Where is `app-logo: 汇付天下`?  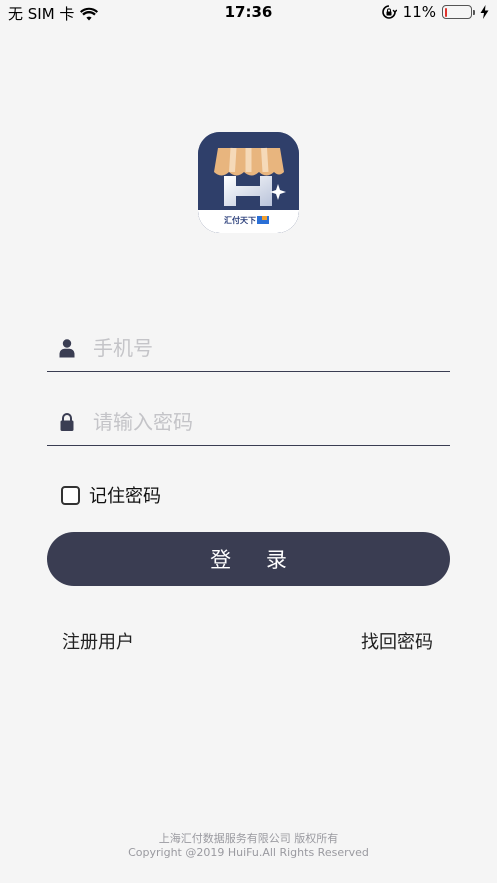
app-logo: 汇付天下 is located at coordinates (248, 182).